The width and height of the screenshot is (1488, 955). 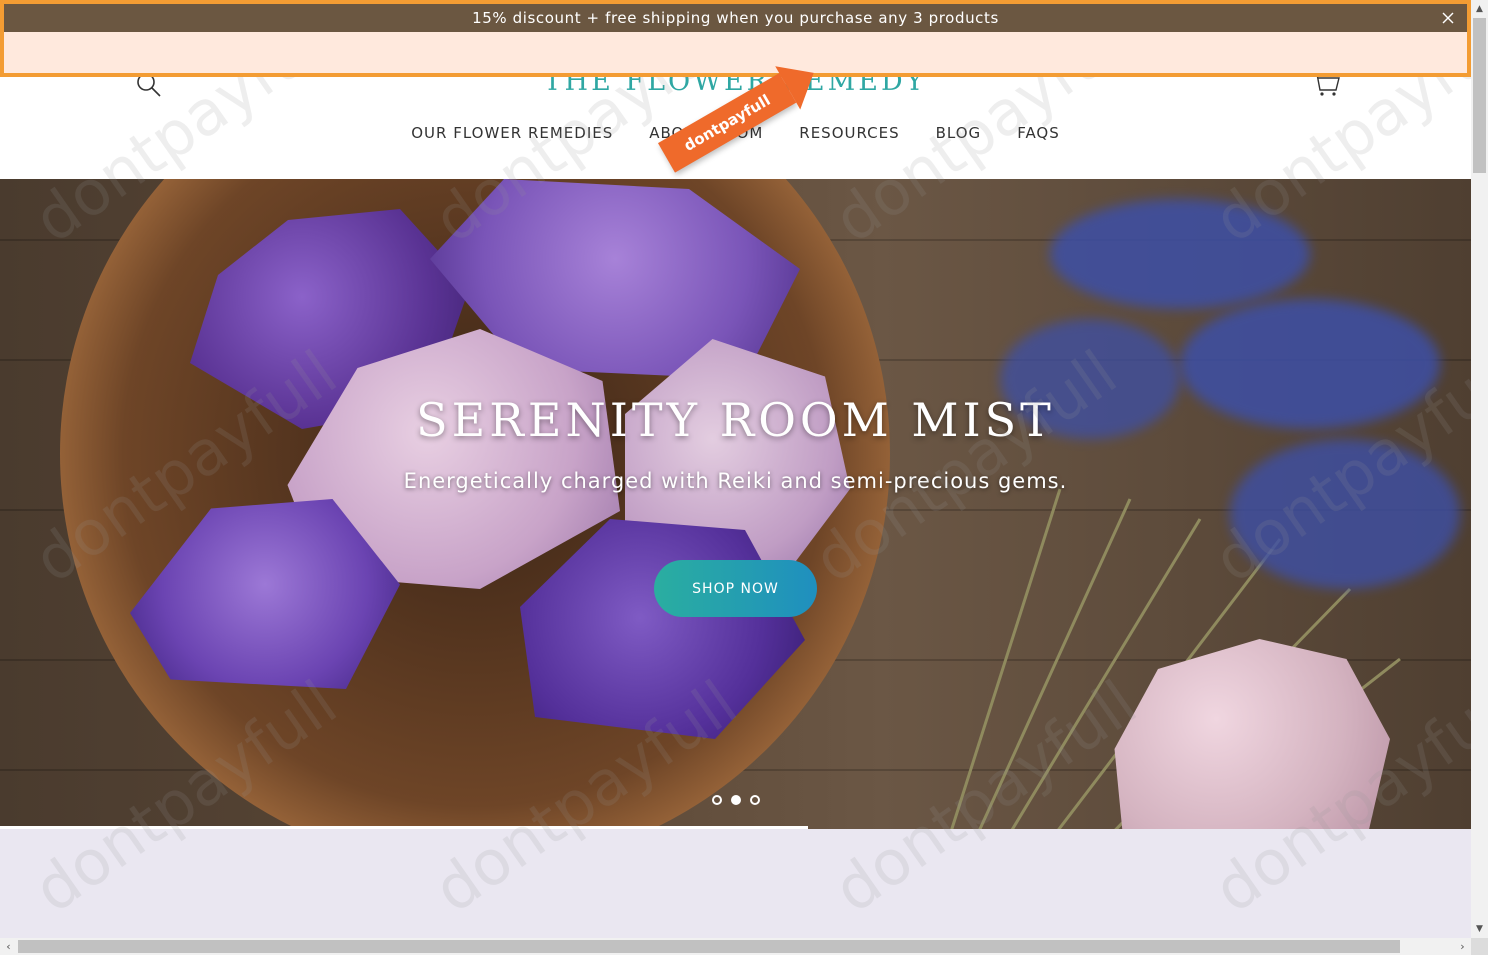 What do you see at coordinates (735, 420) in the screenshot?
I see `hero-title: SERENITY ROOM MIST` at bounding box center [735, 420].